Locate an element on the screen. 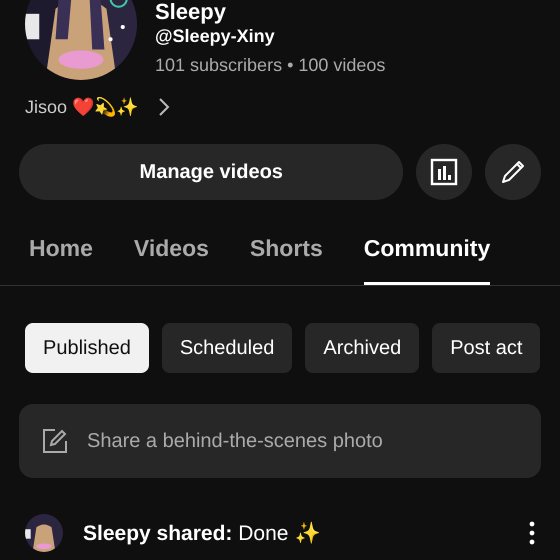 Image resolution: width=560 pixels, height=560 pixels. composer-placeholder: Share a behind-the-scenes photo is located at coordinates (235, 441).